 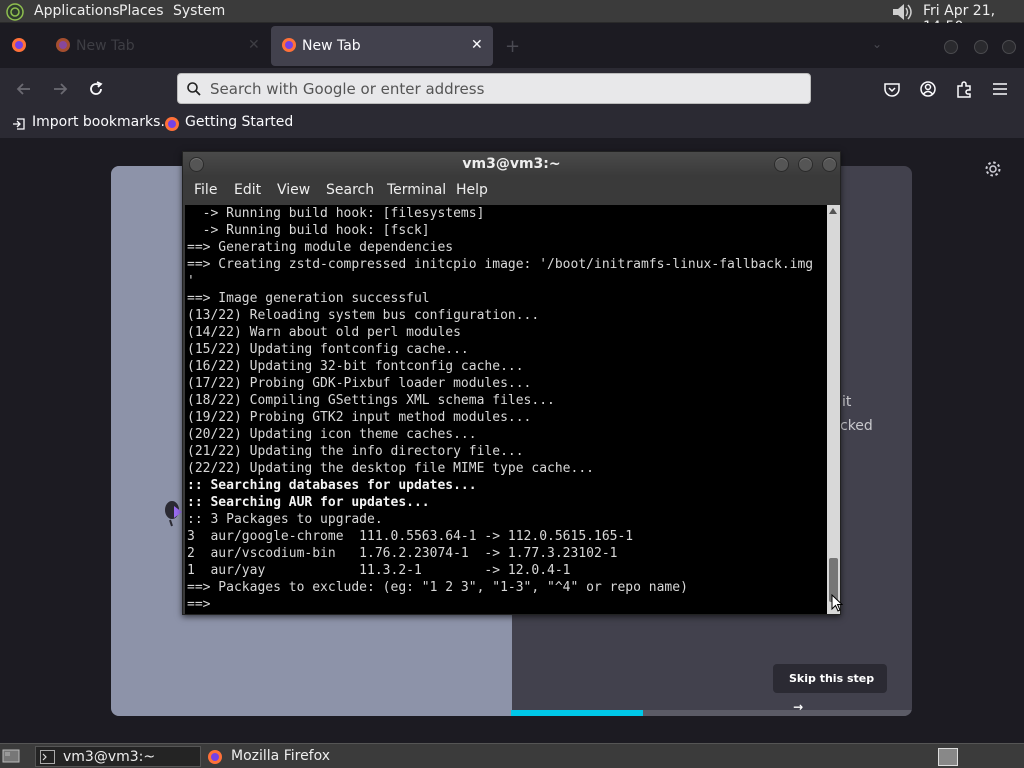 What do you see at coordinates (928, 89) in the screenshot?
I see `account-icon` at bounding box center [928, 89].